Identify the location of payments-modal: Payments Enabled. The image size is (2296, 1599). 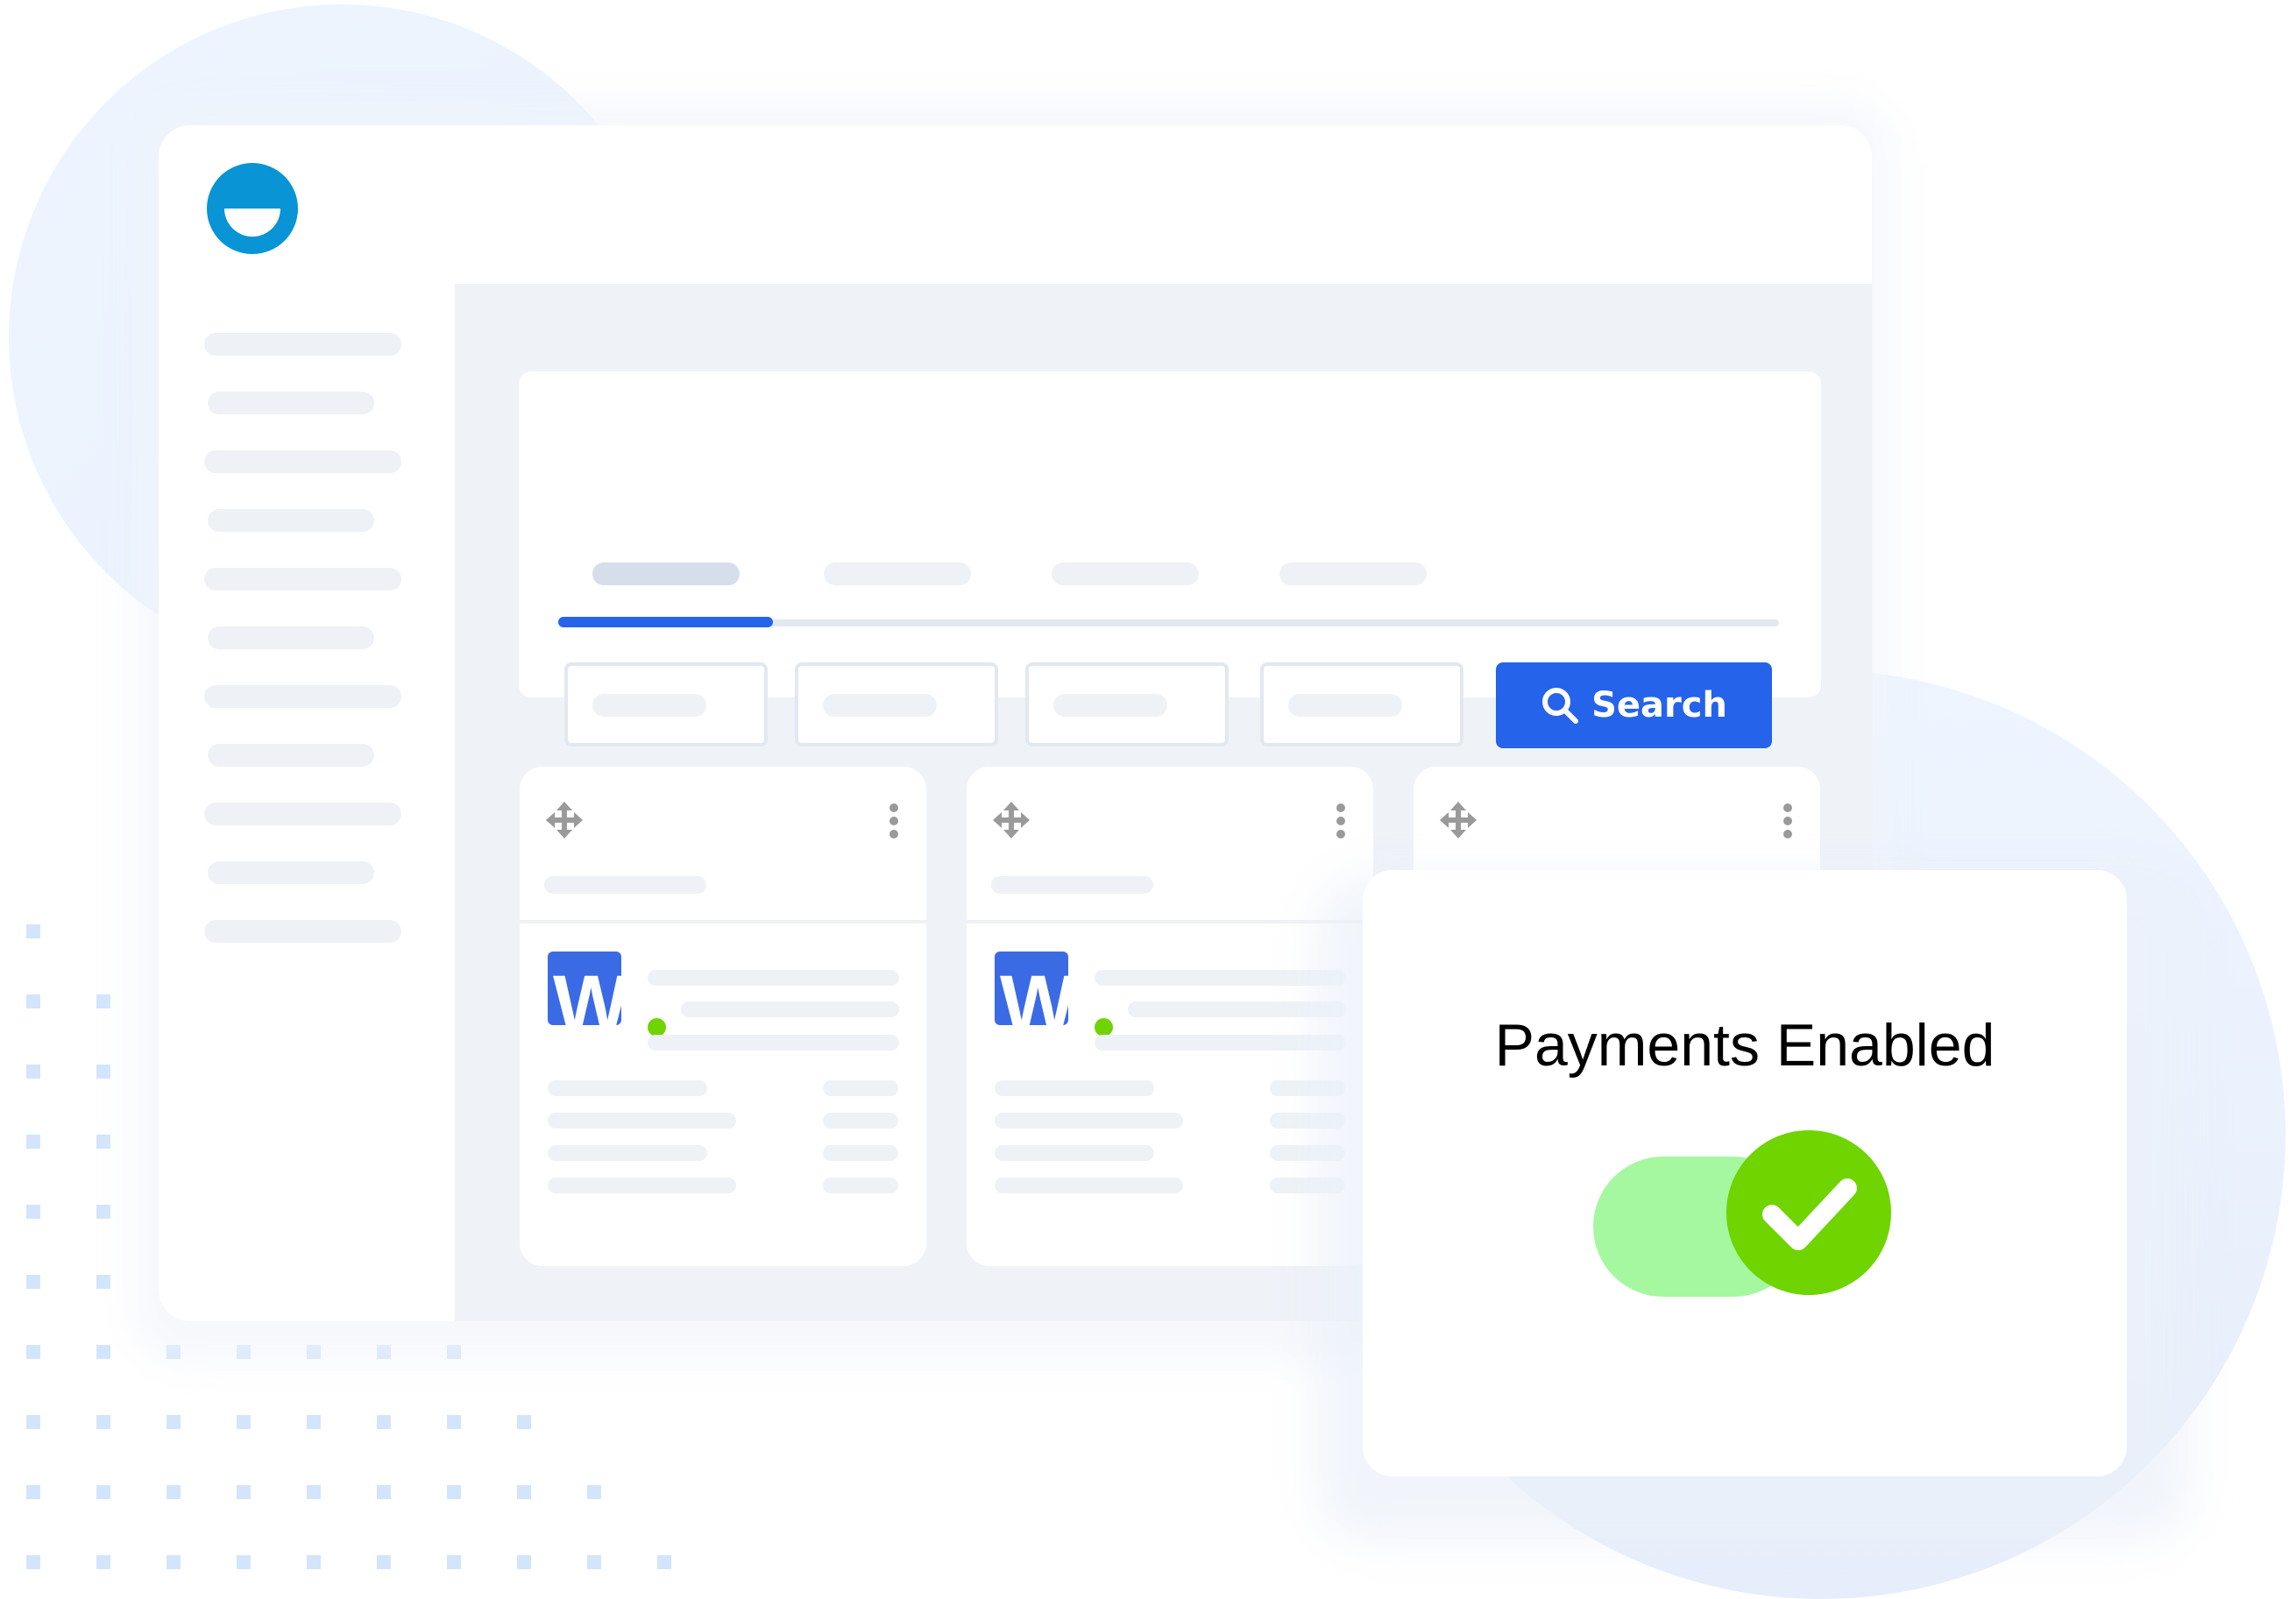
(1745, 1173).